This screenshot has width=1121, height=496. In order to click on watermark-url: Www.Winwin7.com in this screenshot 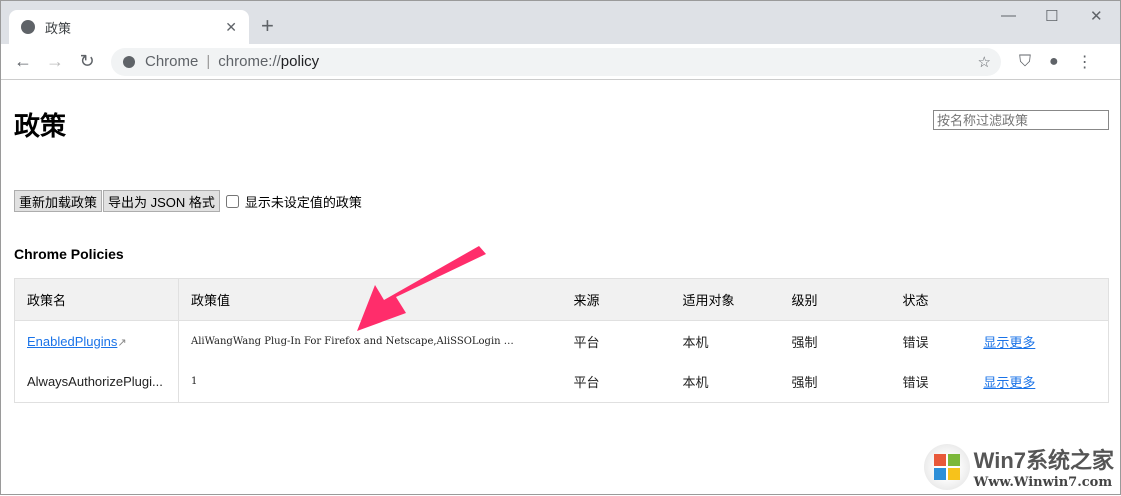, I will do `click(1043, 482)`.